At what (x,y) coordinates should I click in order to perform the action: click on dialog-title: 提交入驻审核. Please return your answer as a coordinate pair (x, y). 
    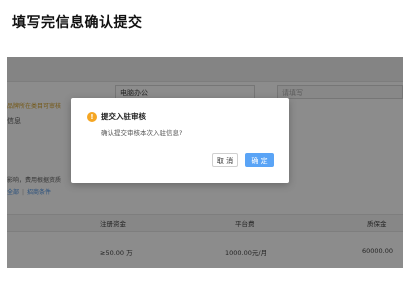
    Looking at the image, I should click on (123, 116).